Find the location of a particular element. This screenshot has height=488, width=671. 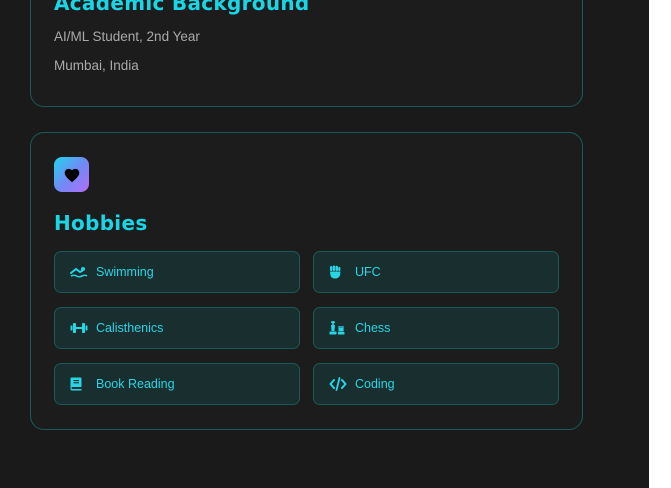

hobby-label: Coding is located at coordinates (375, 384).